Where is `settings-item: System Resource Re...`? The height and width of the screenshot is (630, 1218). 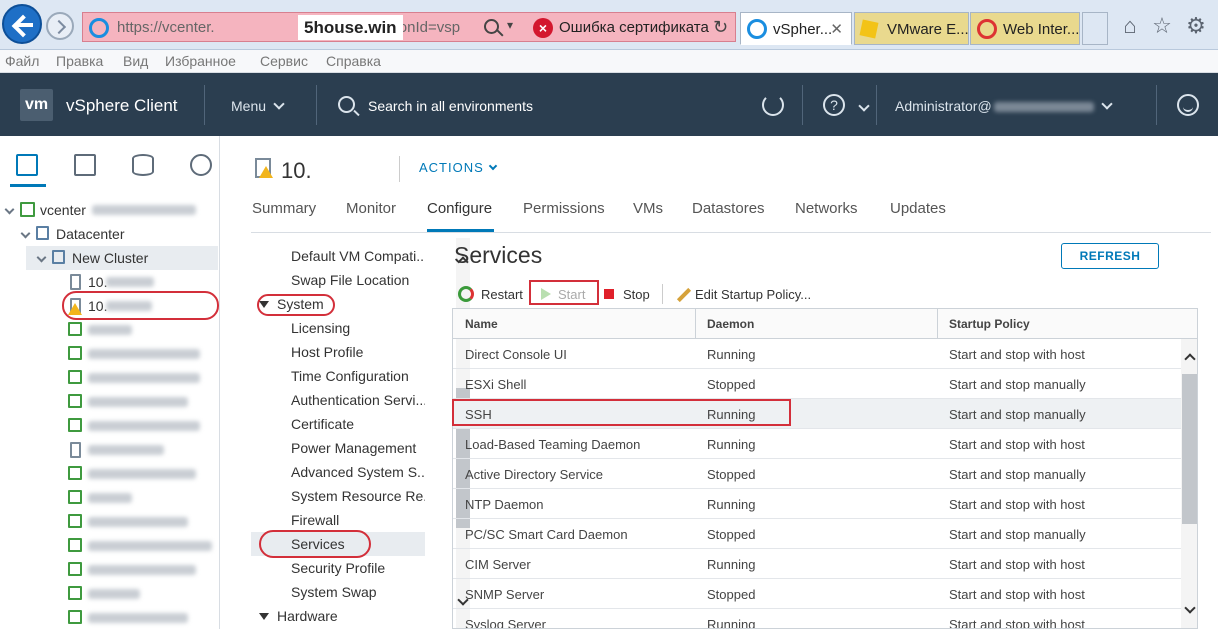
settings-item: System Resource Re... is located at coordinates (358, 496).